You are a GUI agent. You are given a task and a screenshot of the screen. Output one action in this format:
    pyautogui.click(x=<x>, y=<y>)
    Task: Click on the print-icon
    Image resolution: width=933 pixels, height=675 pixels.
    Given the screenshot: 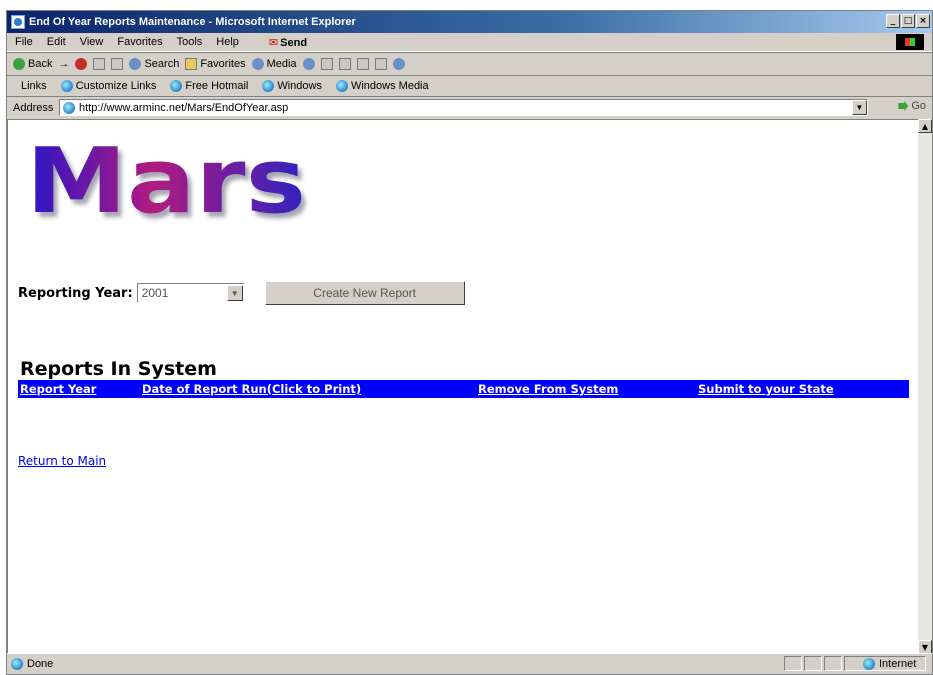 What is the action you would take?
    pyautogui.click(x=344, y=64)
    